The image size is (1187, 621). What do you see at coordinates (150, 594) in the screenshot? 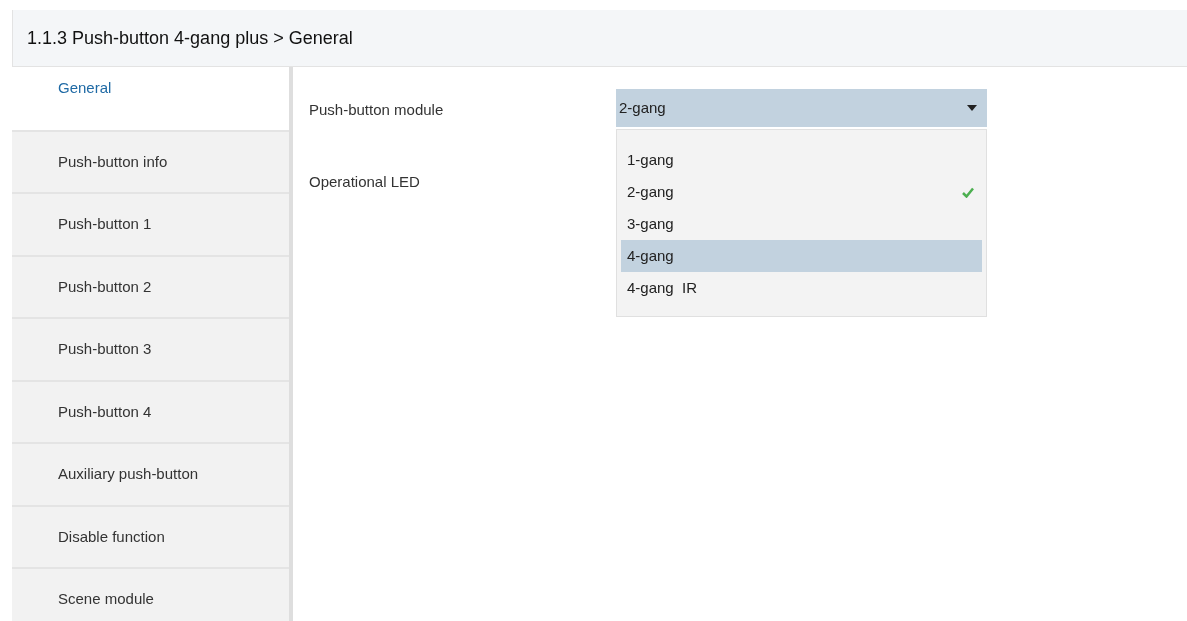
I see `sidebar-item: Scene module` at bounding box center [150, 594].